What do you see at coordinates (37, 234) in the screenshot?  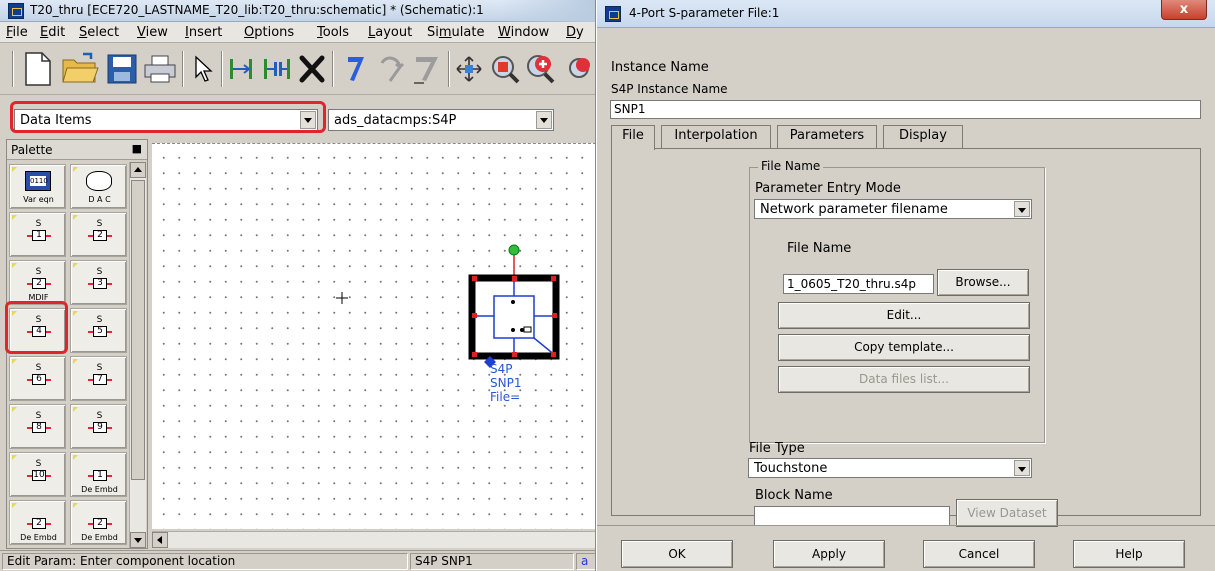 I see `palette-item: S1` at bounding box center [37, 234].